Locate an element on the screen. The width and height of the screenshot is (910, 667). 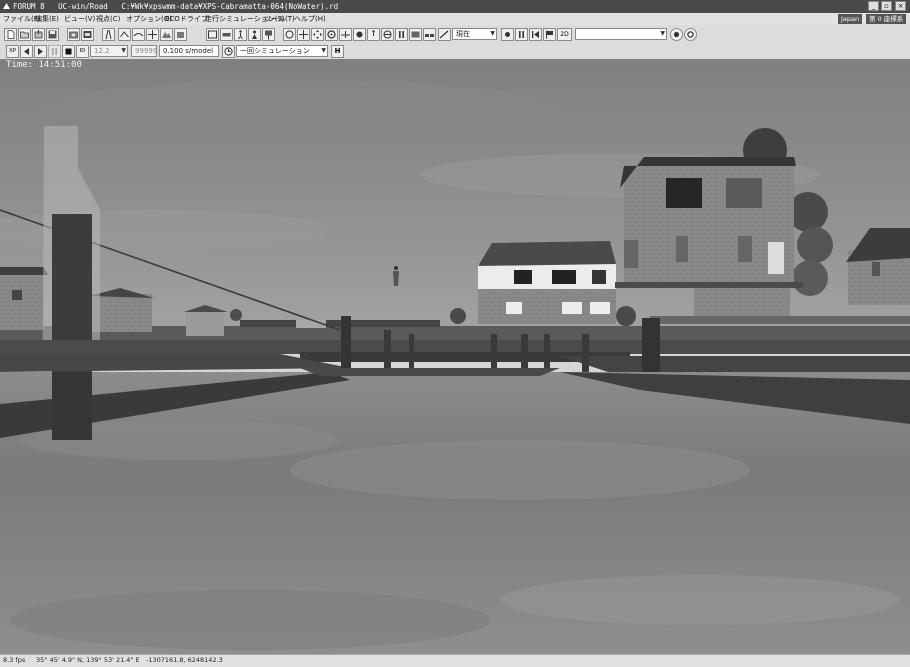
drive-button is located at coordinates (331, 34).